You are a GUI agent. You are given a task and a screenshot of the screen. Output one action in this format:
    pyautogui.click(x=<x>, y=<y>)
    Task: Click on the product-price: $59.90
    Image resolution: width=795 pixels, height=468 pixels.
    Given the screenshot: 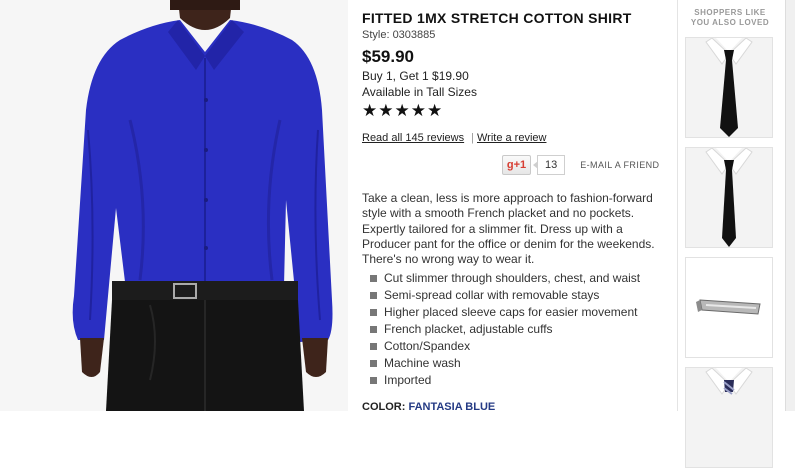 What is the action you would take?
    pyautogui.click(x=388, y=56)
    